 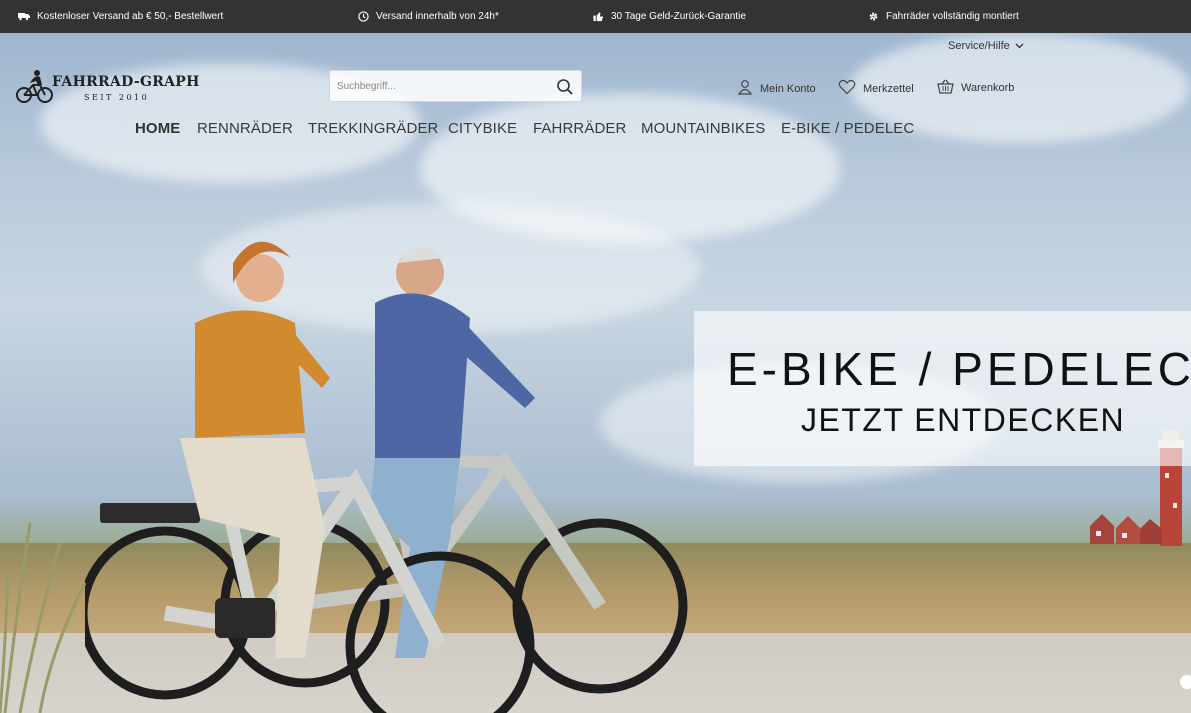 What do you see at coordinates (847, 128) in the screenshot?
I see `nav-item-ebike-pedelec: E-BIKE / PEDELEC` at bounding box center [847, 128].